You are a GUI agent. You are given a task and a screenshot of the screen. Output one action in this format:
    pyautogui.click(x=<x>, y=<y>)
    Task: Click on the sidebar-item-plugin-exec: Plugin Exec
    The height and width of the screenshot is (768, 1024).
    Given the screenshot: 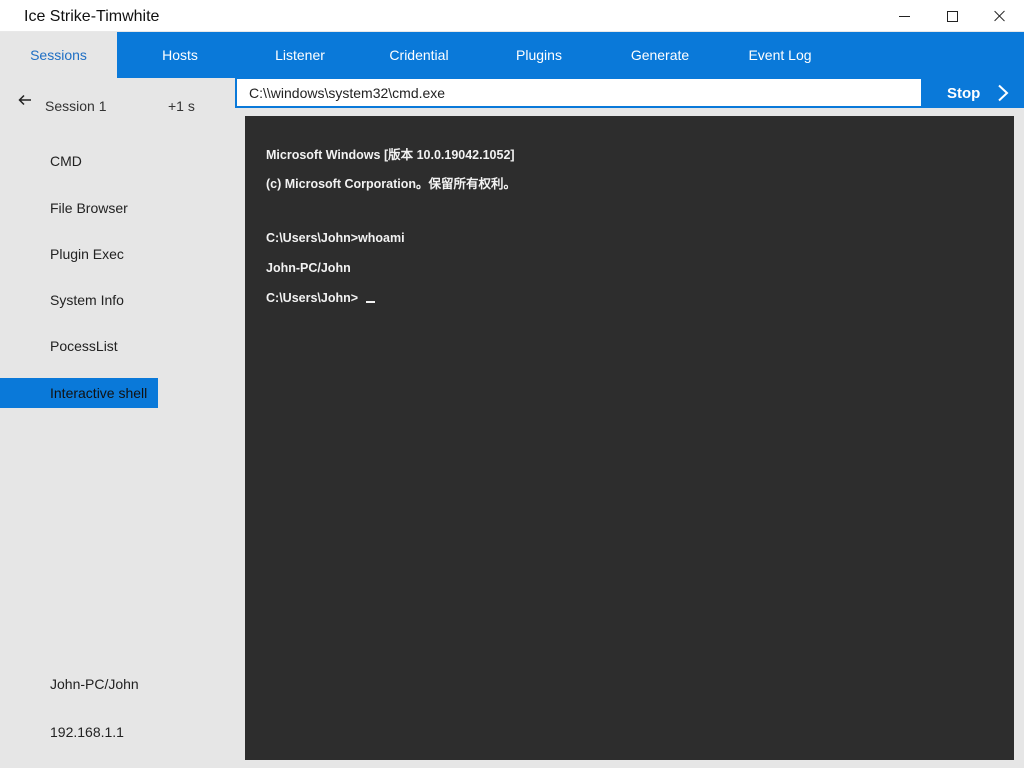 What is the action you would take?
    pyautogui.click(x=79, y=254)
    